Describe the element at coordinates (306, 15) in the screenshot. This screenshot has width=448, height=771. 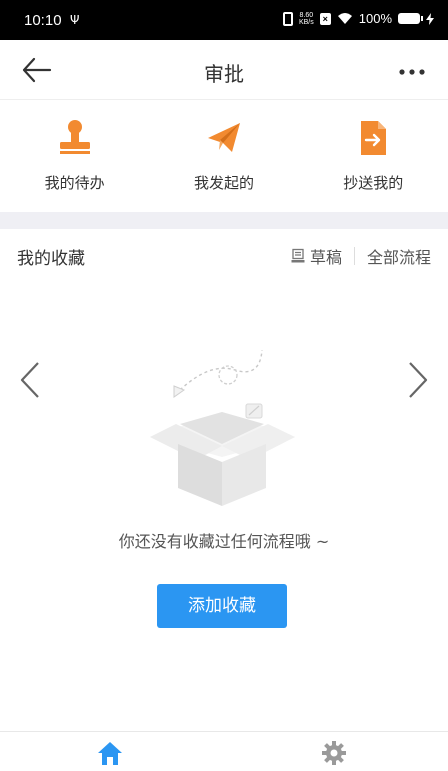
I see `net-speed-value: 8.60` at that location.